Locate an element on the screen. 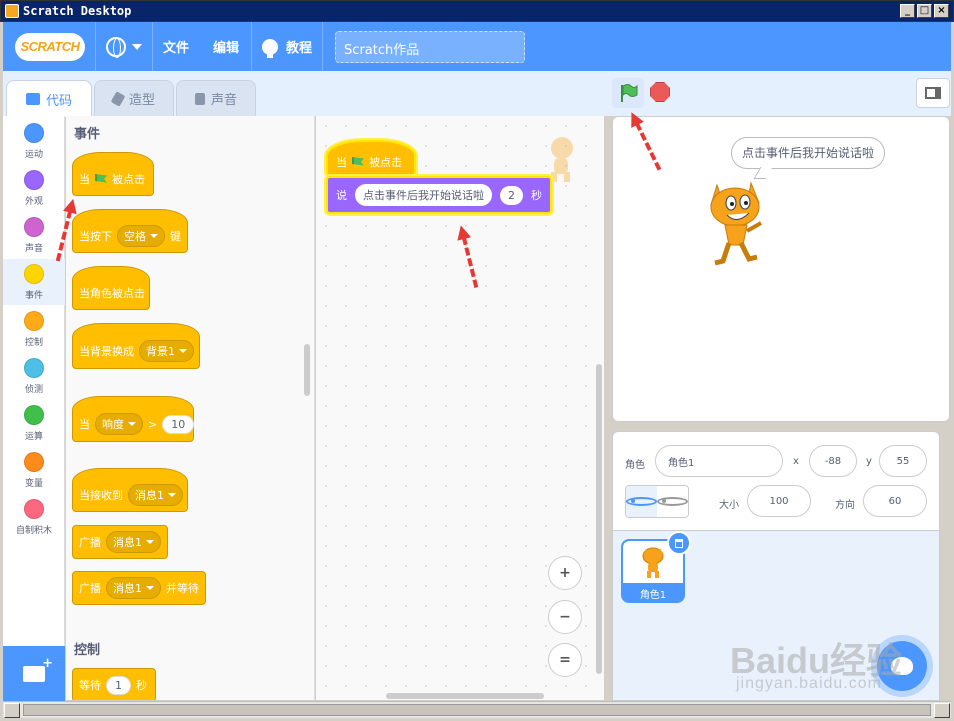 The image size is (954, 721). menu-bar: SCRATCH 文件 编辑 教程 Scratch作品 is located at coordinates (477, 46).